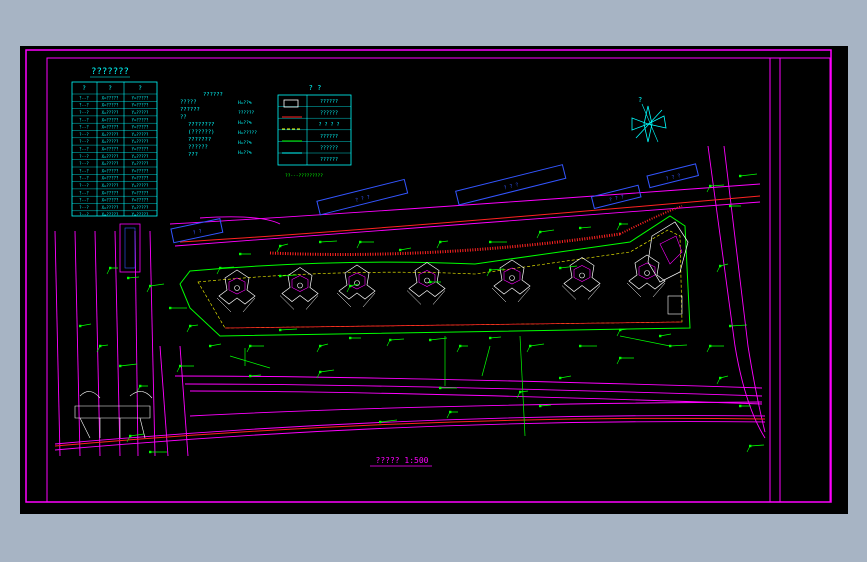 This screenshot has height=562, width=867. Describe the element at coordinates (617, 198) in the screenshot. I see `block-label-3: ? ? ?` at that location.